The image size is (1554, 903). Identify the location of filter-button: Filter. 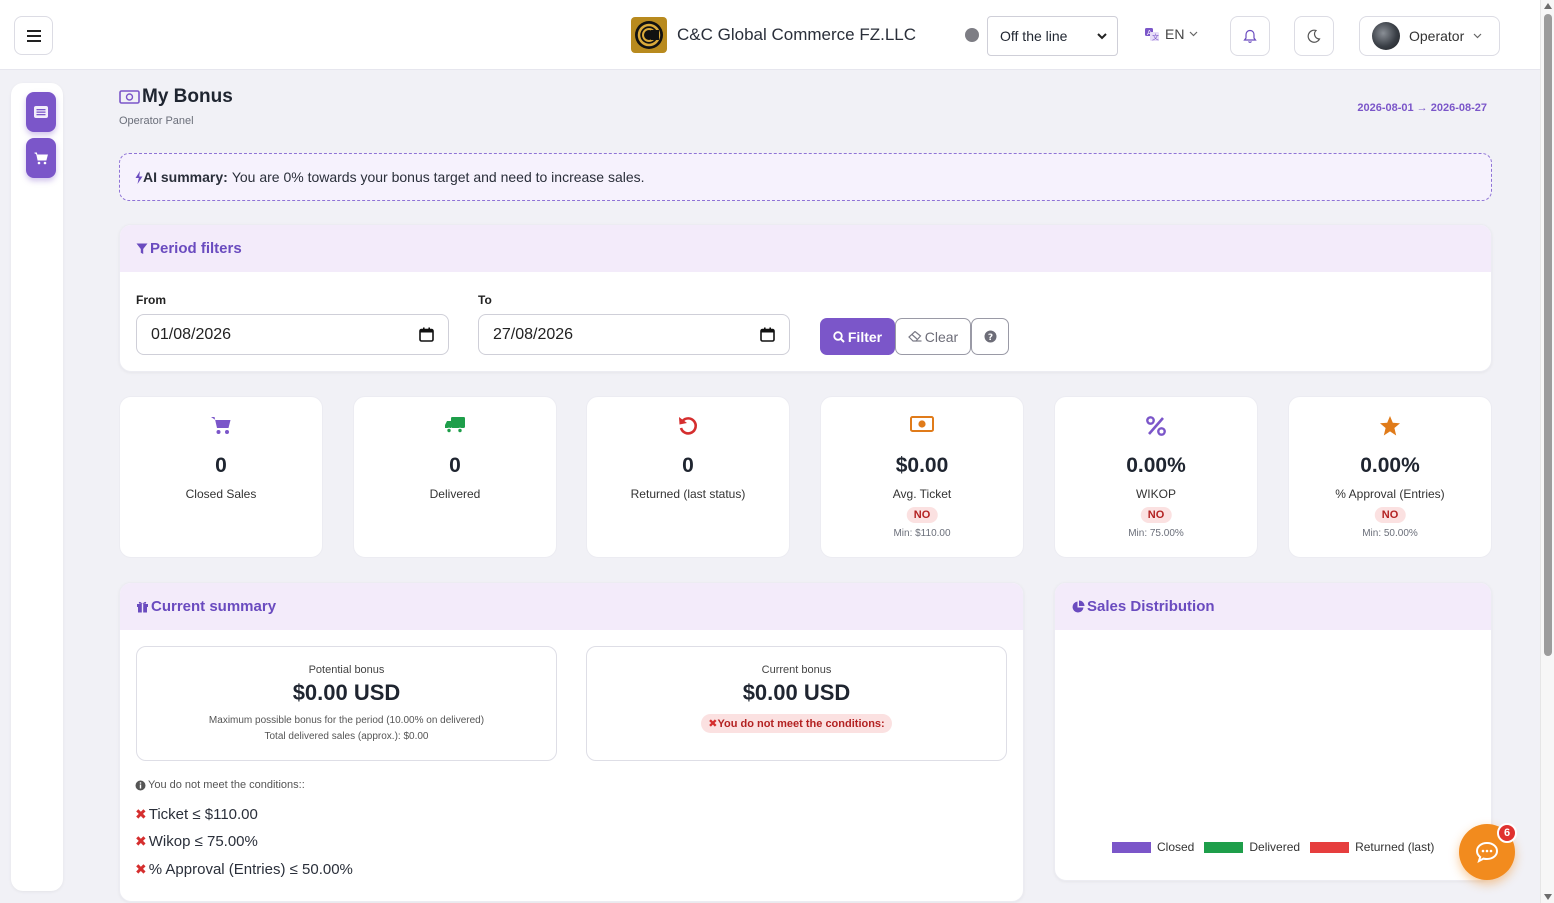
(857, 336).